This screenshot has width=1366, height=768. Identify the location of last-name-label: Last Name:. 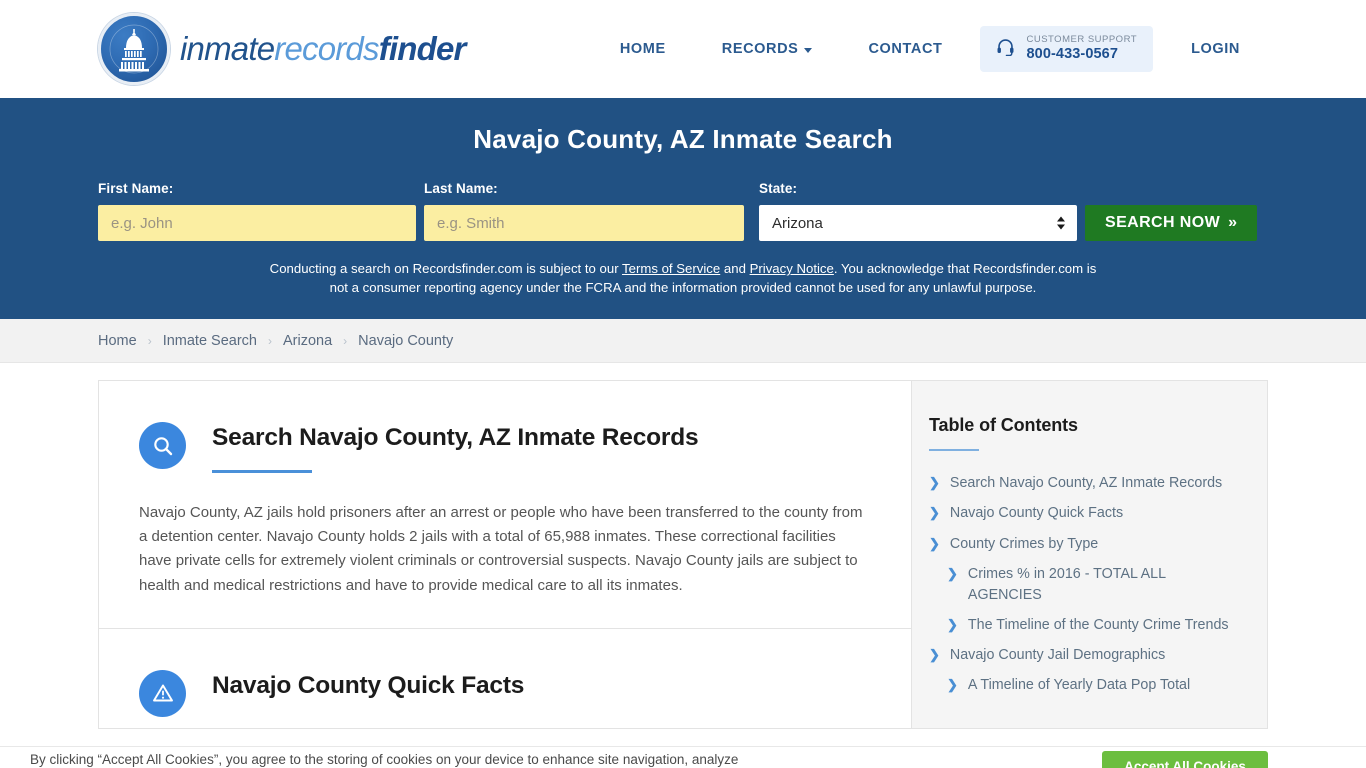
(461, 188).